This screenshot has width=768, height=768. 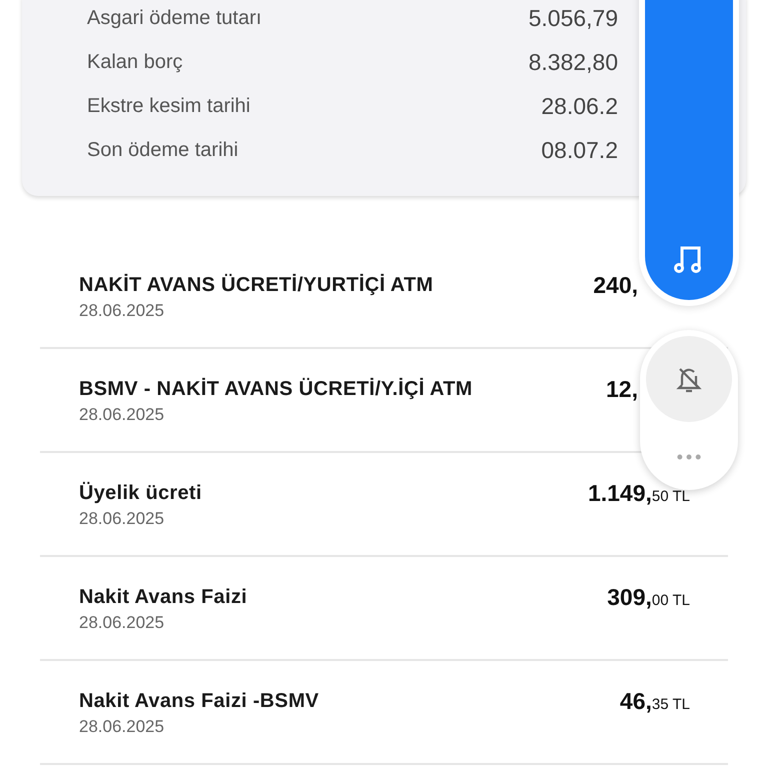 What do you see at coordinates (256, 285) in the screenshot?
I see `transaction-title: NAKİT AVANS ÜCRETİ/YURTİÇİ ATM` at bounding box center [256, 285].